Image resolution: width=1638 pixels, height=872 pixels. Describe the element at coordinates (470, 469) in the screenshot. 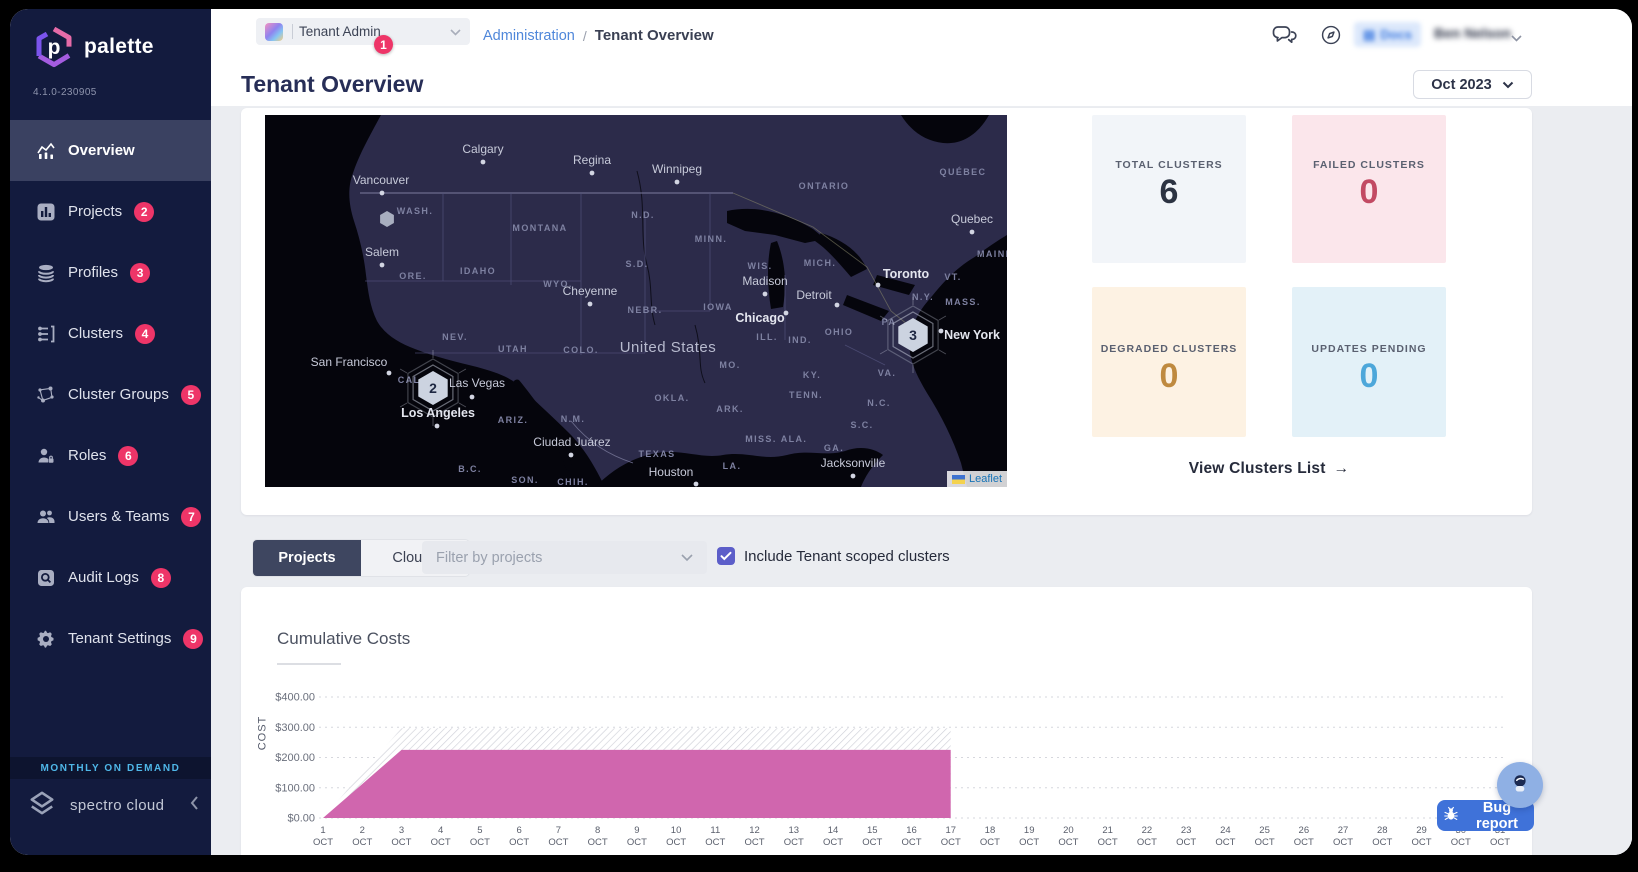

I see `svg-text: B.C.` at that location.